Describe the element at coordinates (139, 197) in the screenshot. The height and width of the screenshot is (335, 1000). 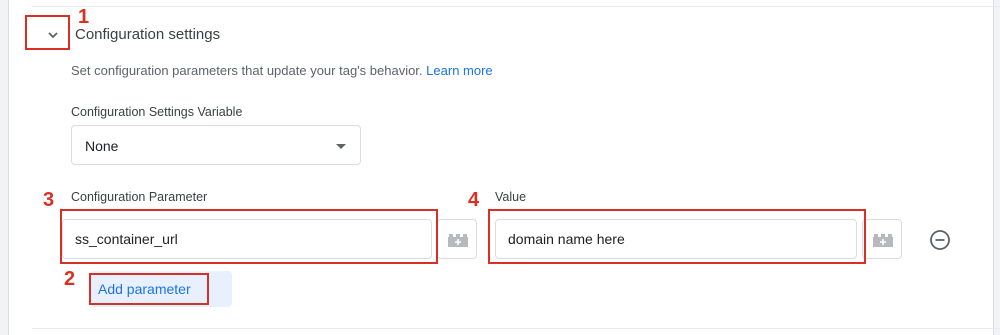
I see `config-parameter-label: Configuration Parameter` at that location.